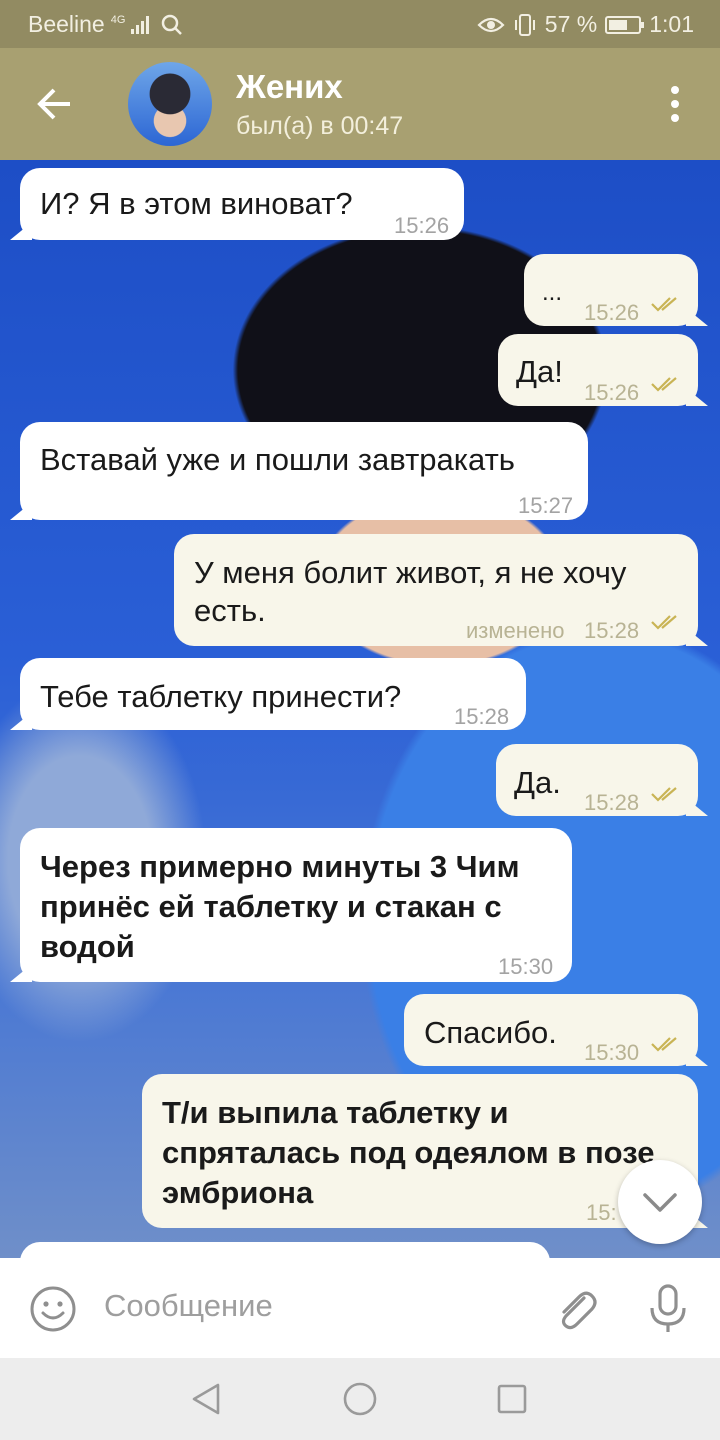 The image size is (720, 1440). Describe the element at coordinates (140, 24) in the screenshot. I see `signal-icon` at that location.